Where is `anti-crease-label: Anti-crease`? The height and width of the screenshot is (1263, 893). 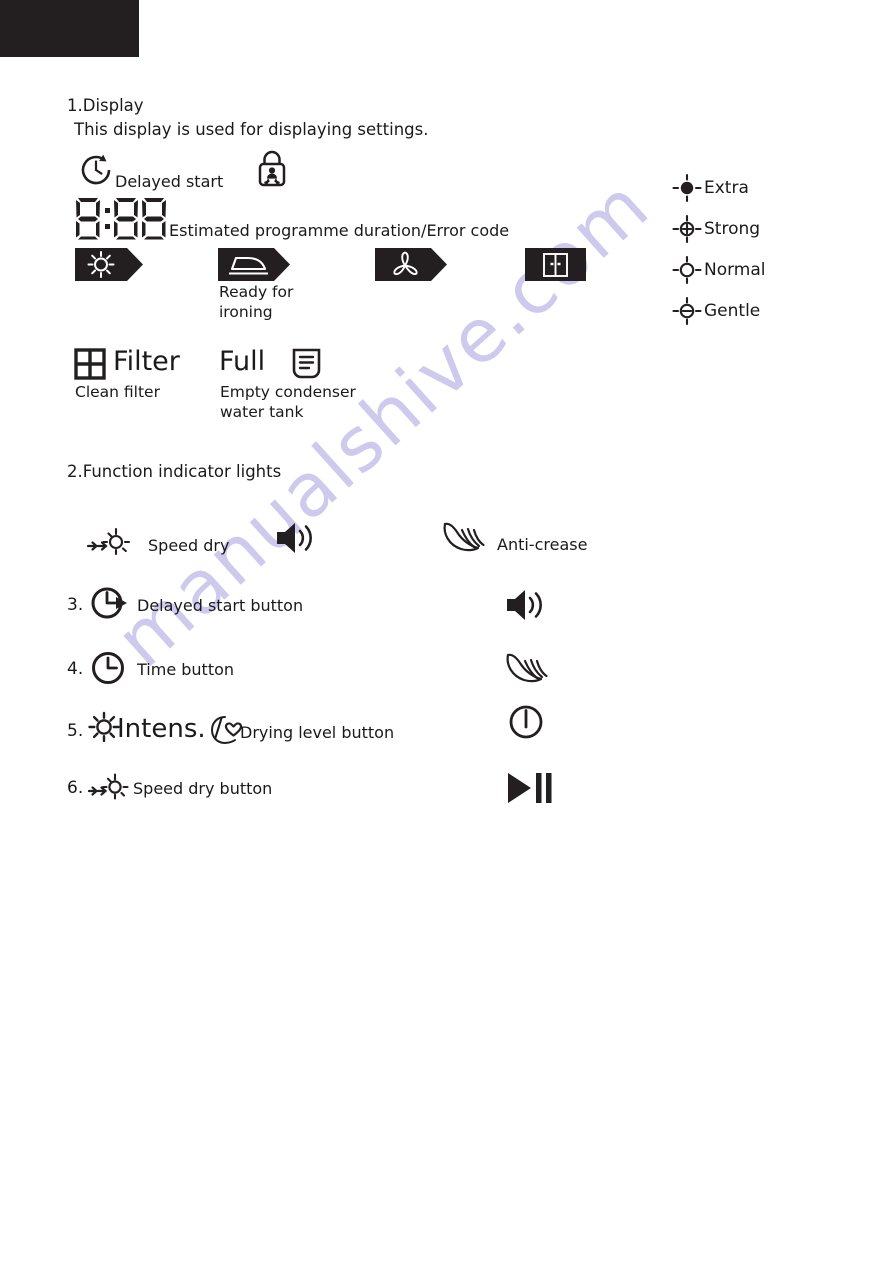
anti-crease-label: Anti-crease is located at coordinates (542, 544).